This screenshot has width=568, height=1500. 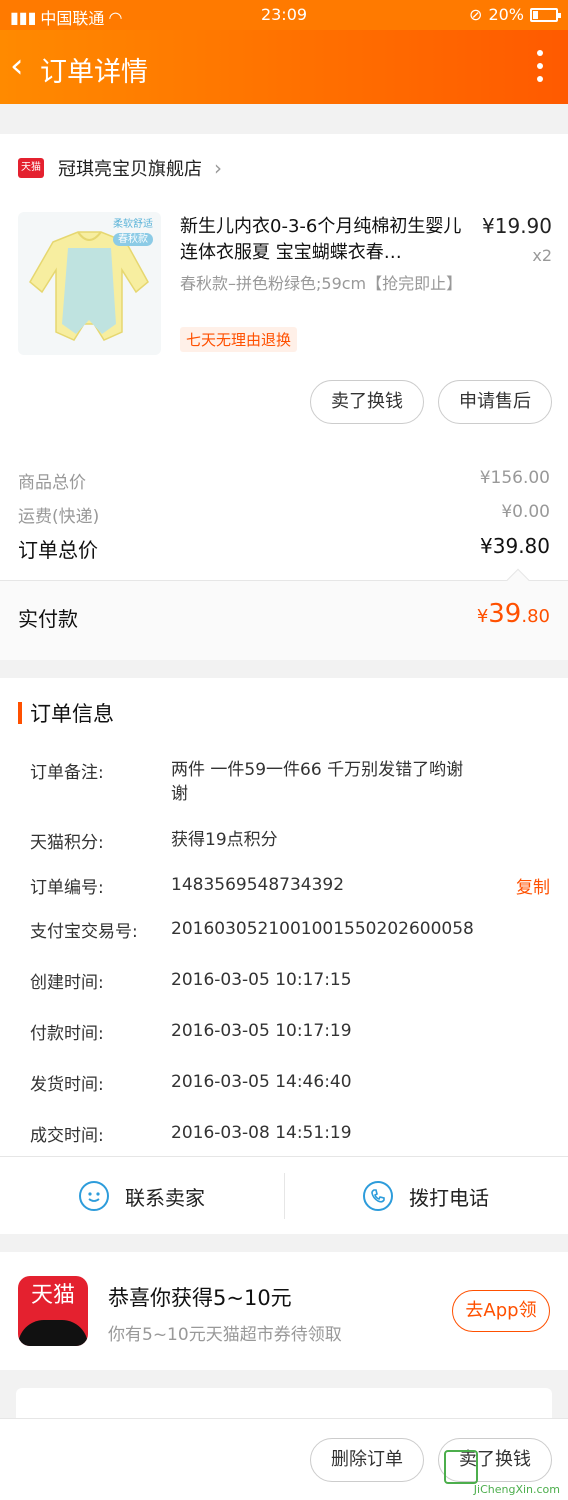 I want to click on info-key: 订单编号:, so click(x=67, y=888).